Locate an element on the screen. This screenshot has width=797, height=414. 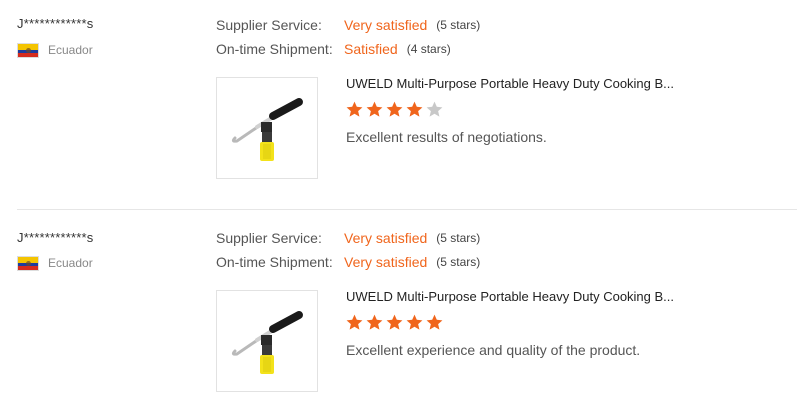
shipment-value: Satisfied is located at coordinates (371, 49).